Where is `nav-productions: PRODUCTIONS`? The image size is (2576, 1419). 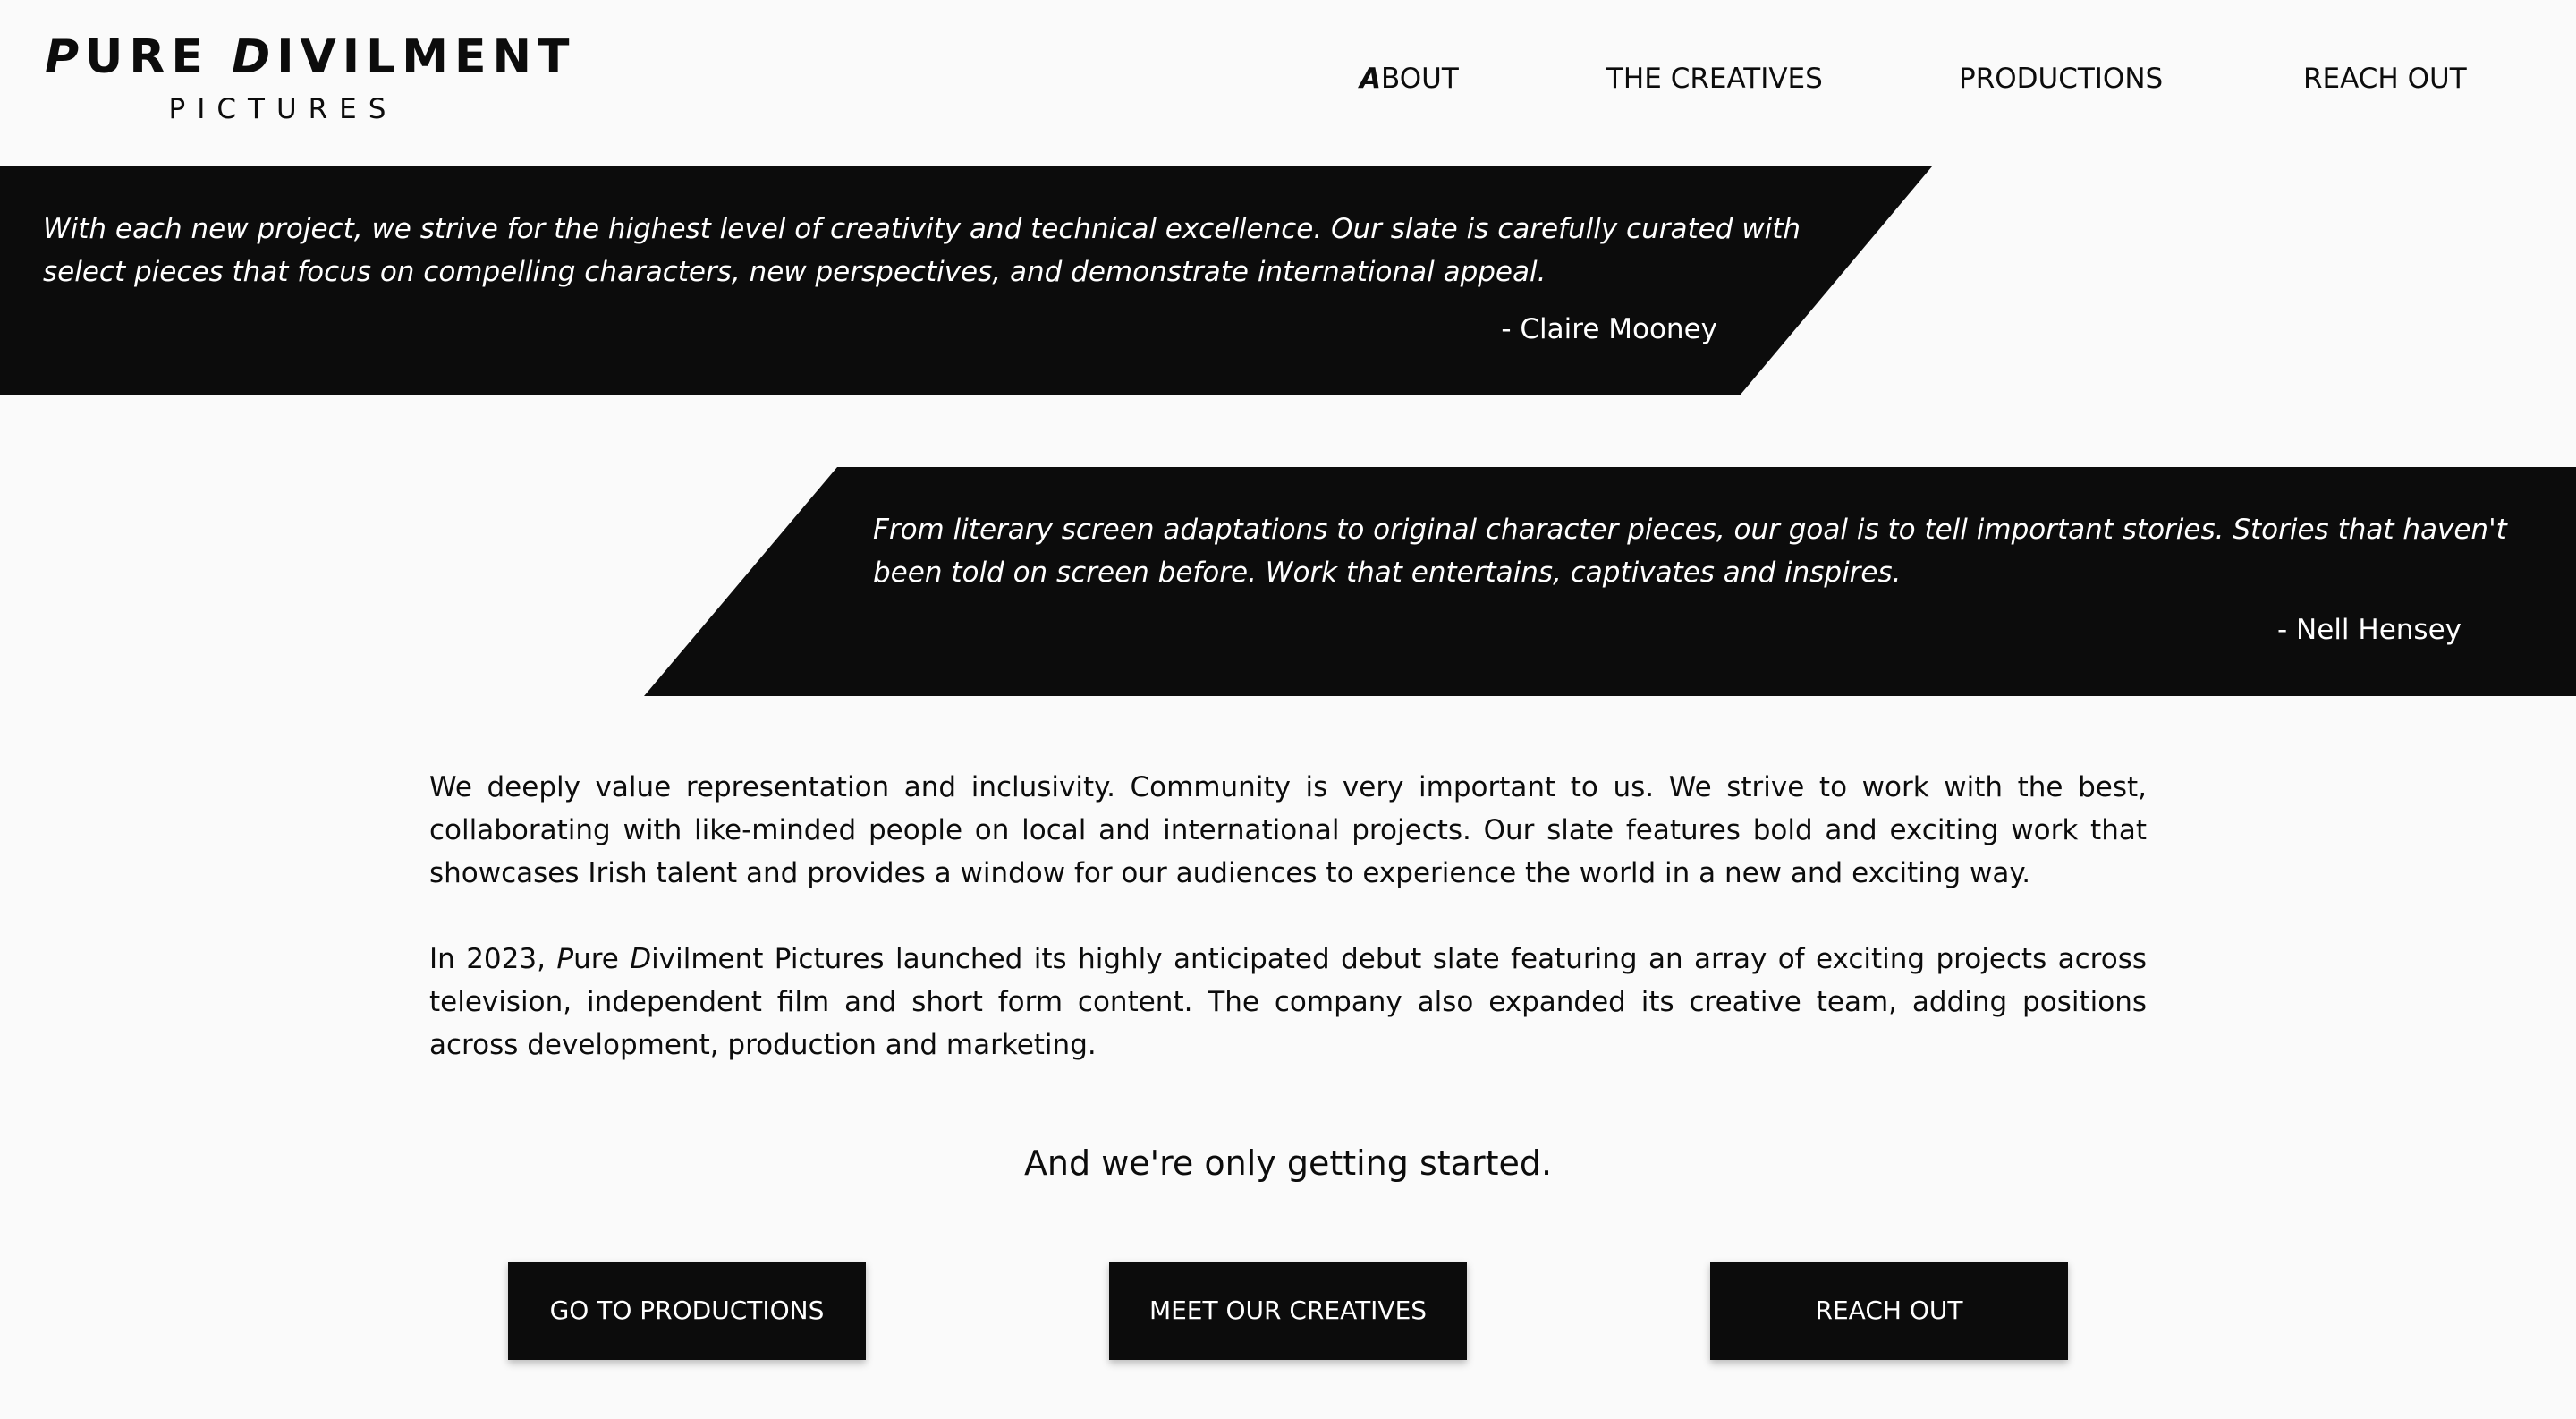
nav-productions: PRODUCTIONS is located at coordinates (2061, 78).